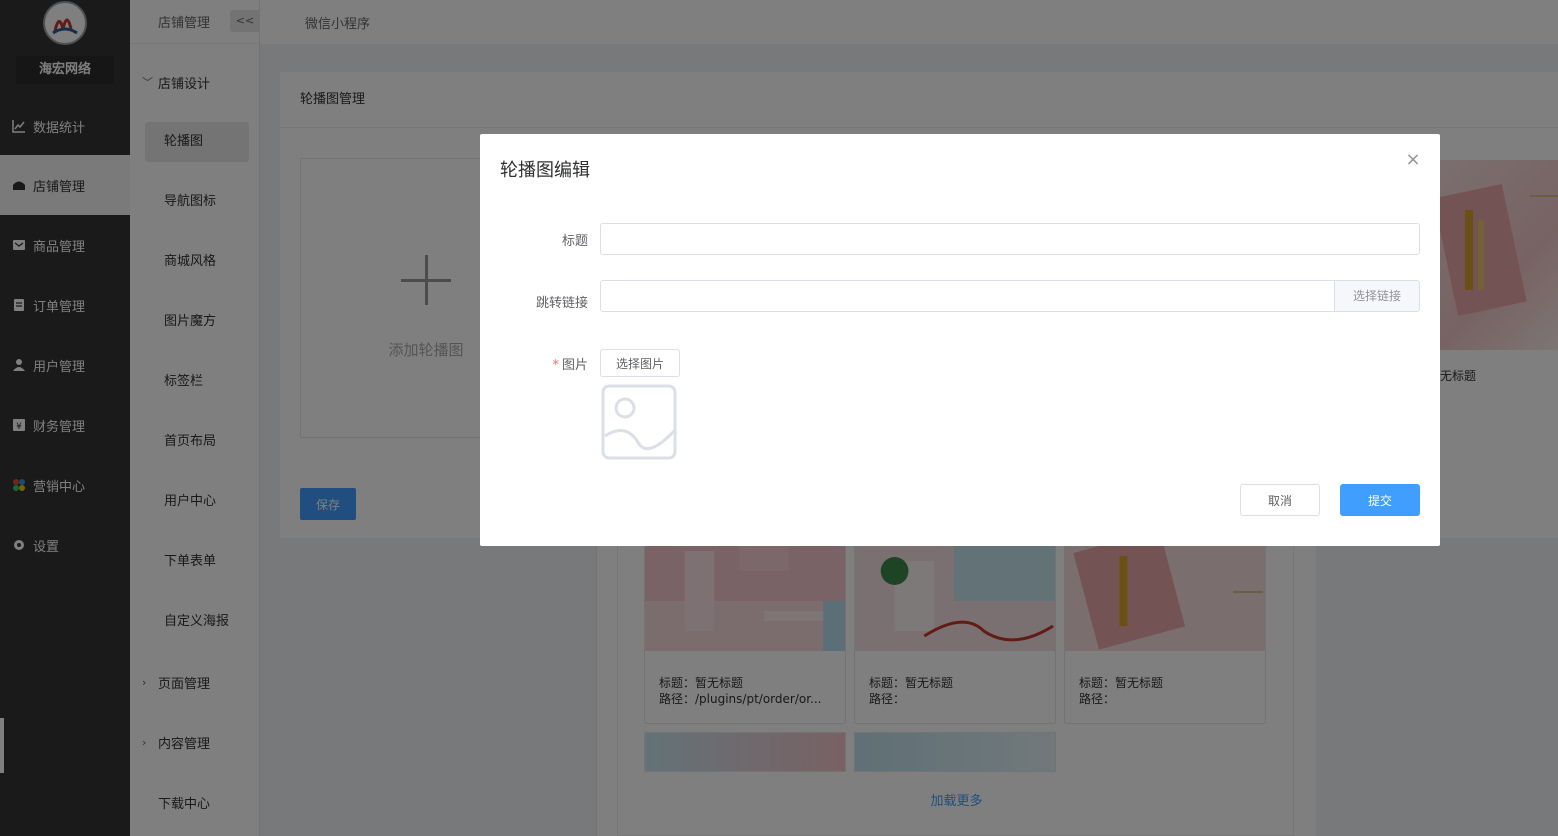  I want to click on cancel-button: 取消, so click(1280, 500).